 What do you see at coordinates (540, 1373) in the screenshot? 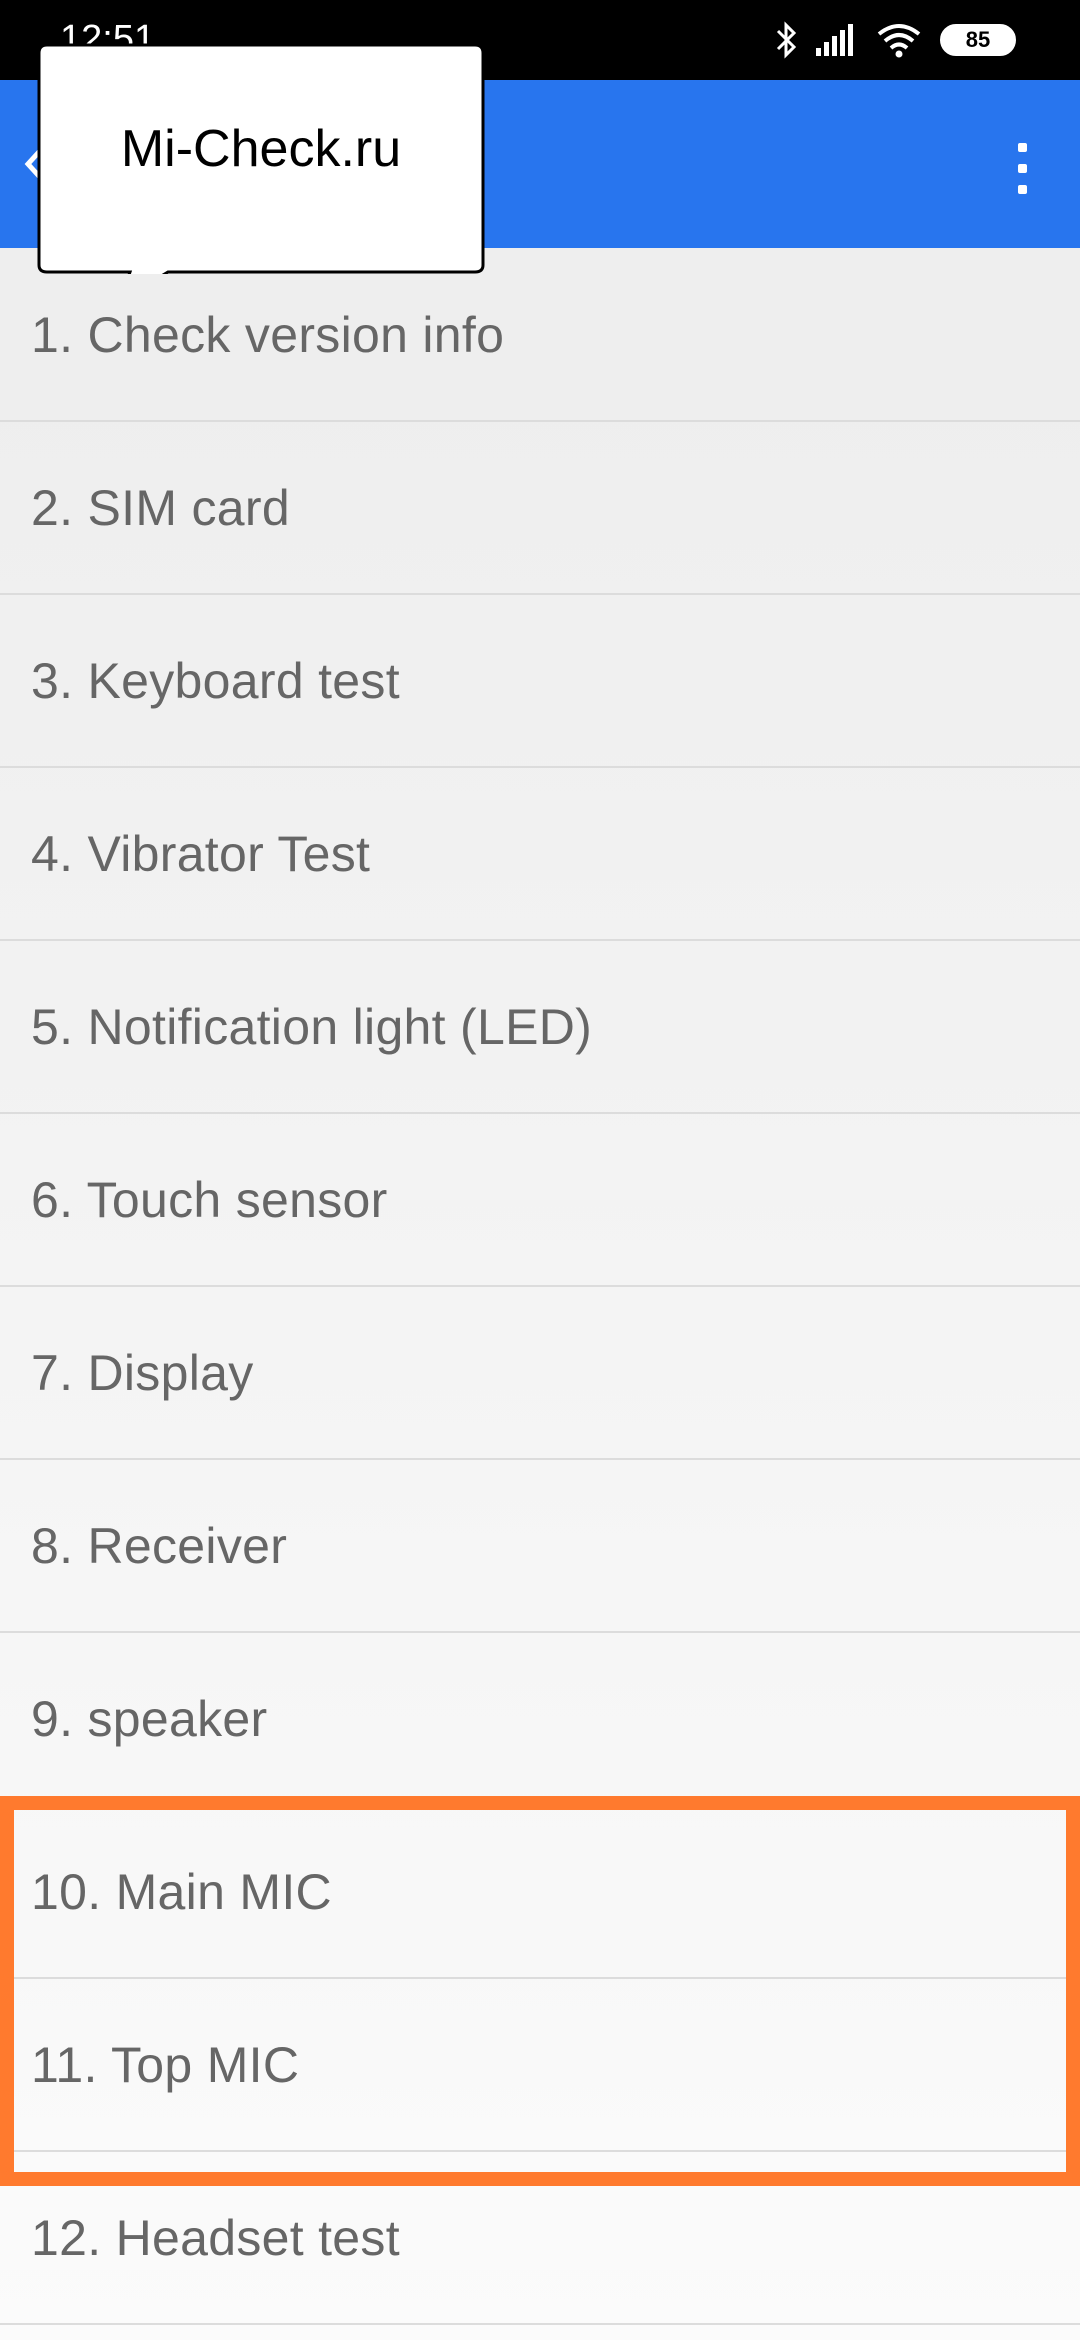
I see `test-item-display: 7. Display` at bounding box center [540, 1373].